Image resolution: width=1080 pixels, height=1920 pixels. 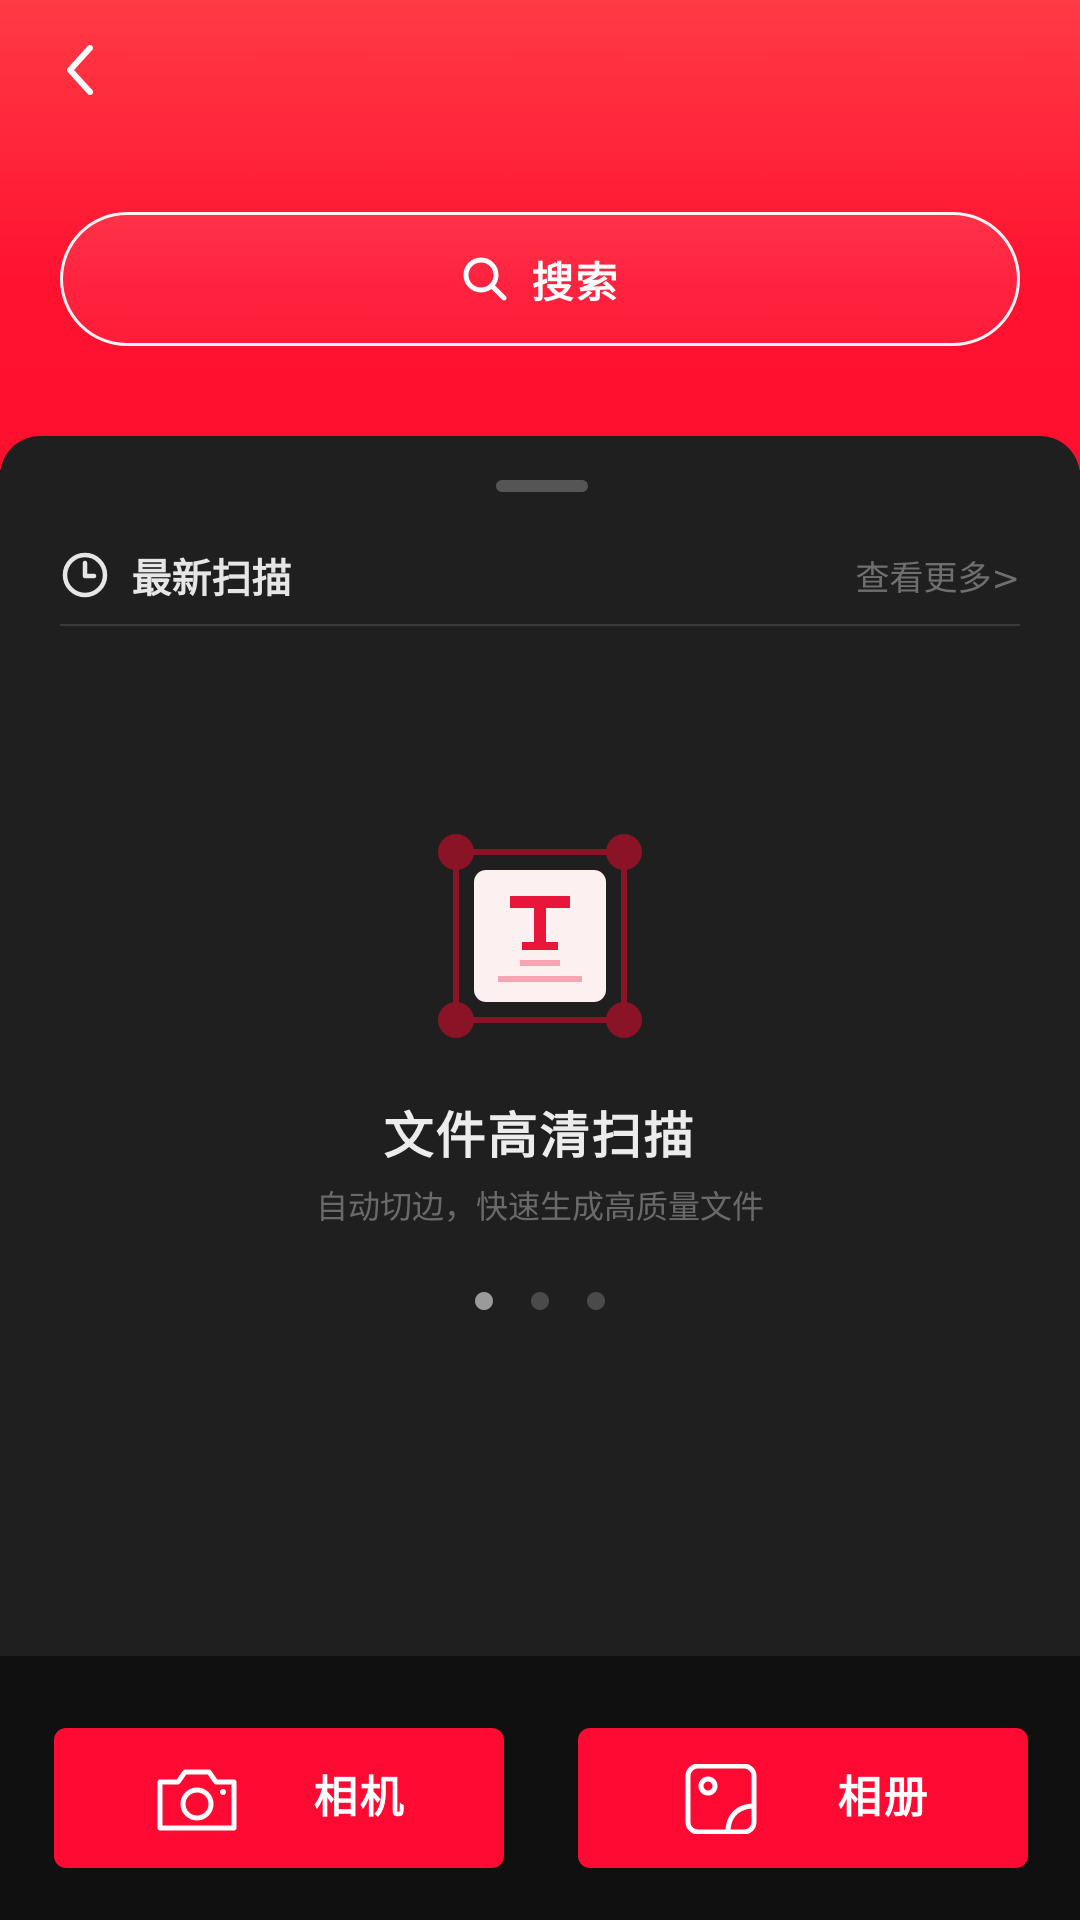 What do you see at coordinates (540, 1788) in the screenshot?
I see `bottom-action-bar: 相机 相册` at bounding box center [540, 1788].